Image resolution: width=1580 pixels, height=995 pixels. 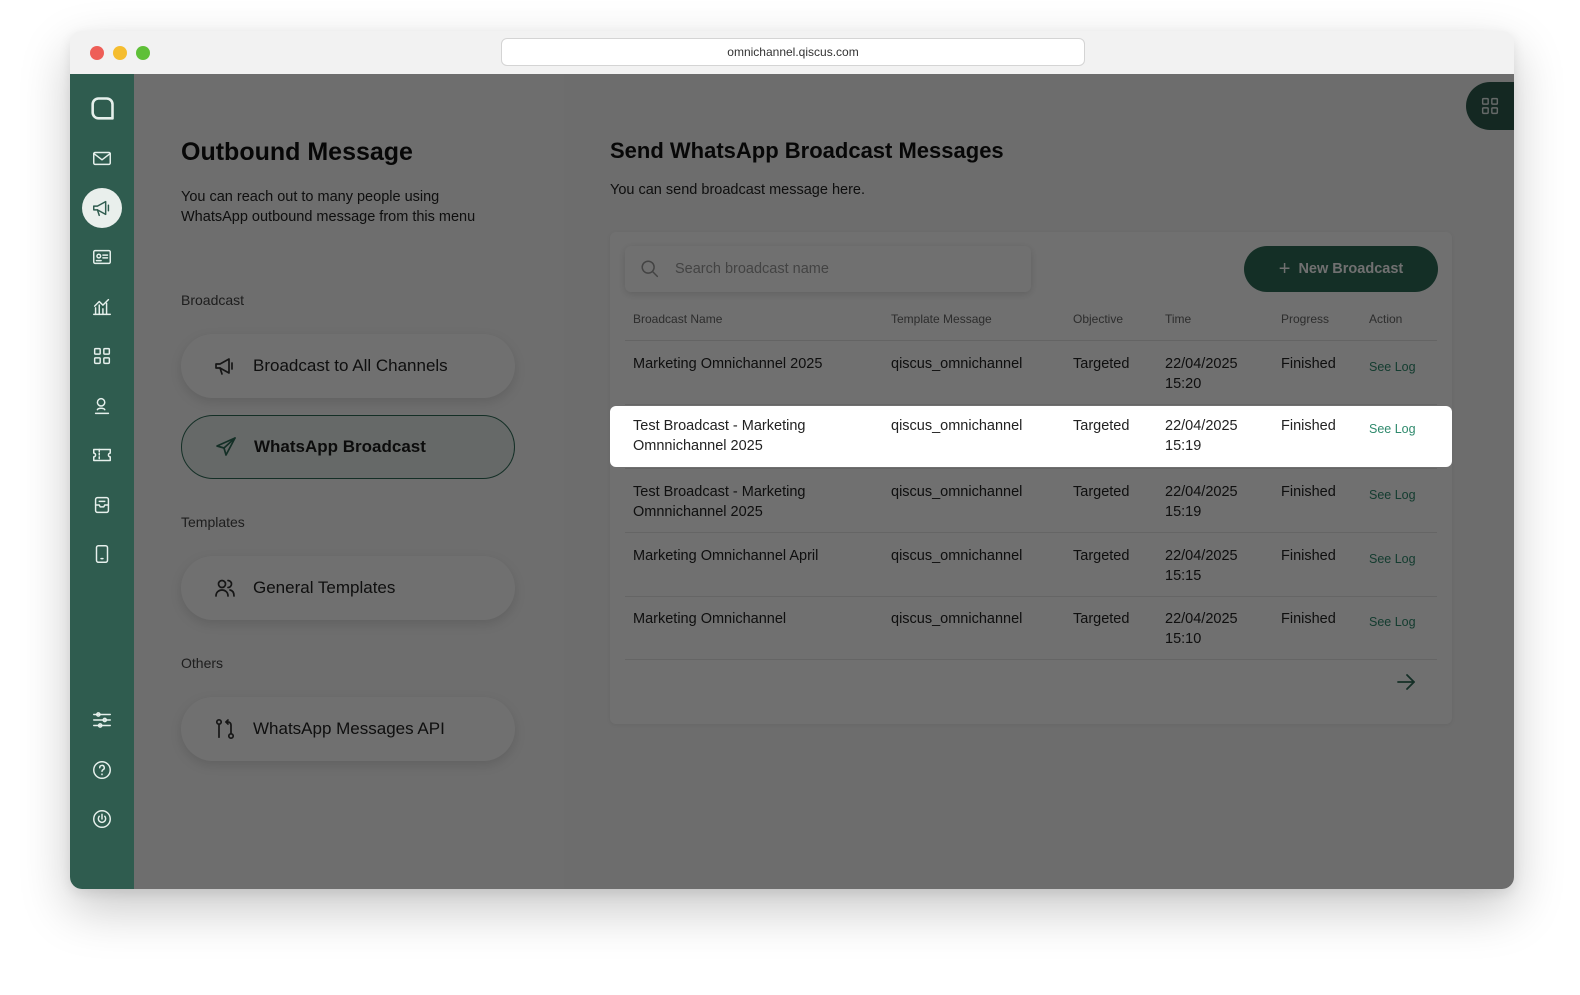 What do you see at coordinates (1201, 374) in the screenshot?
I see `cell-time: 22/04/2025 15:20` at bounding box center [1201, 374].